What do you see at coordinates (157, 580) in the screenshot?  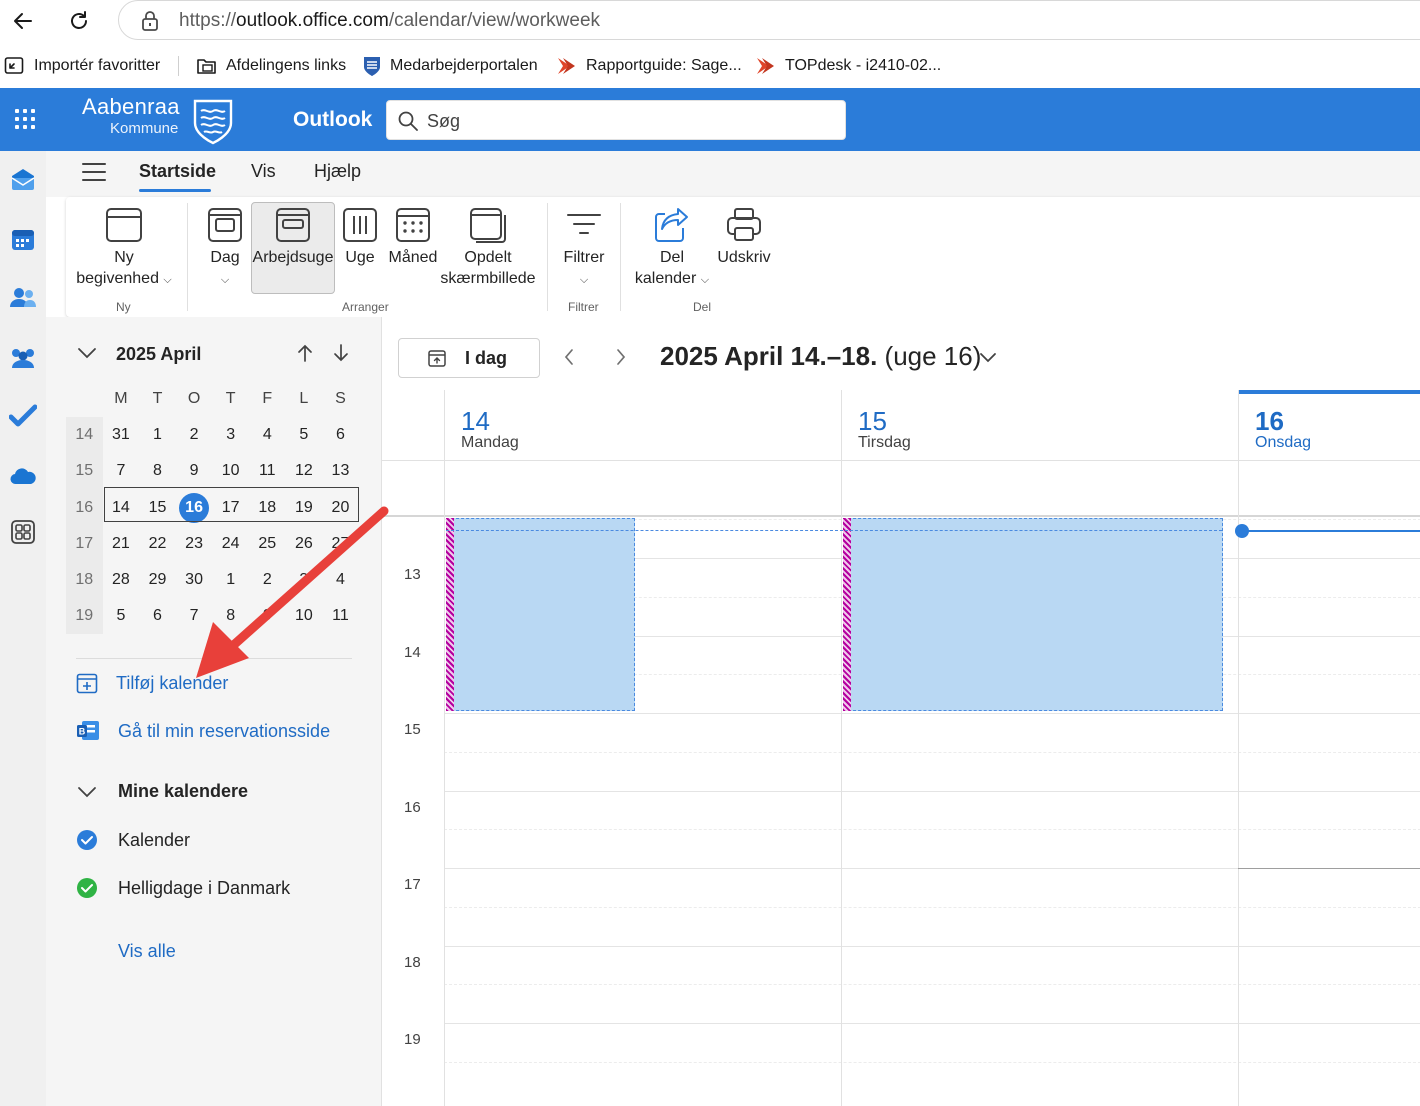 I see `mini-calendar-day: 29` at bounding box center [157, 580].